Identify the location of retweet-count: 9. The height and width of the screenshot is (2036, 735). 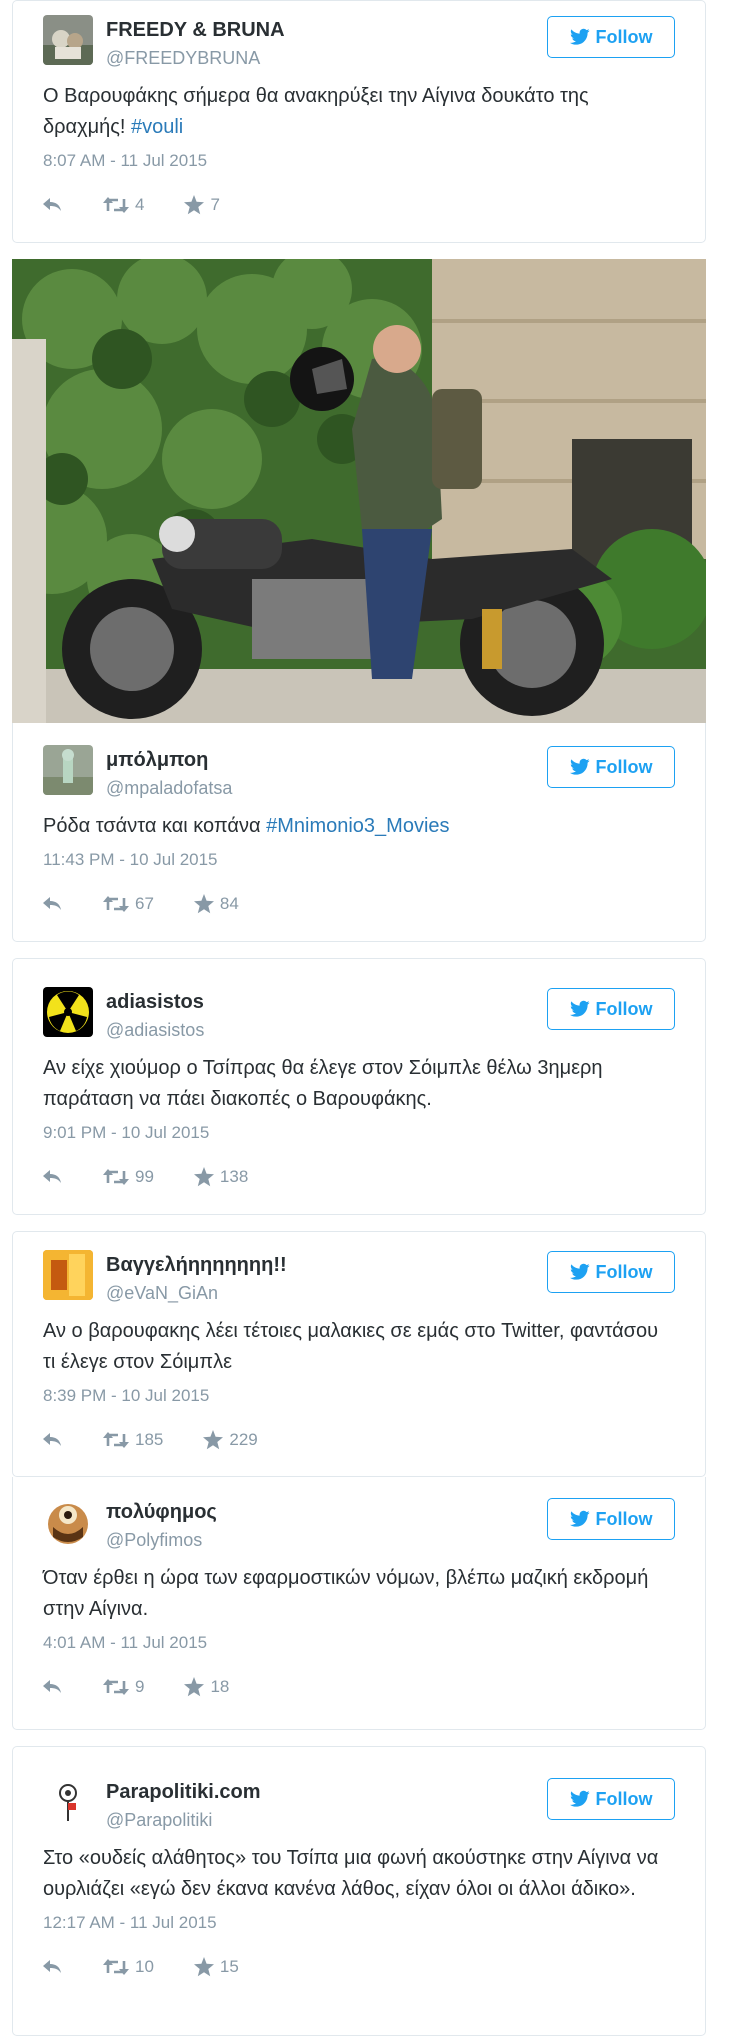
(140, 1686).